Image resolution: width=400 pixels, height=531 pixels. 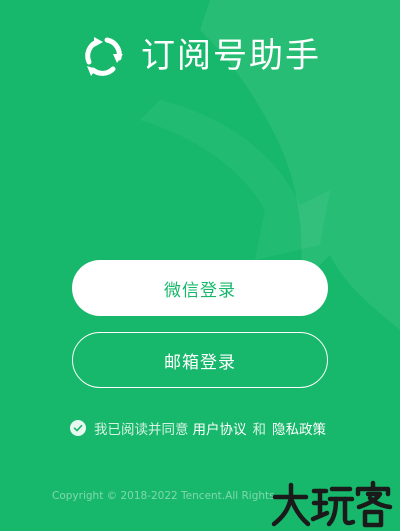 I want to click on app-header: 订阅号助手, so click(x=200, y=56).